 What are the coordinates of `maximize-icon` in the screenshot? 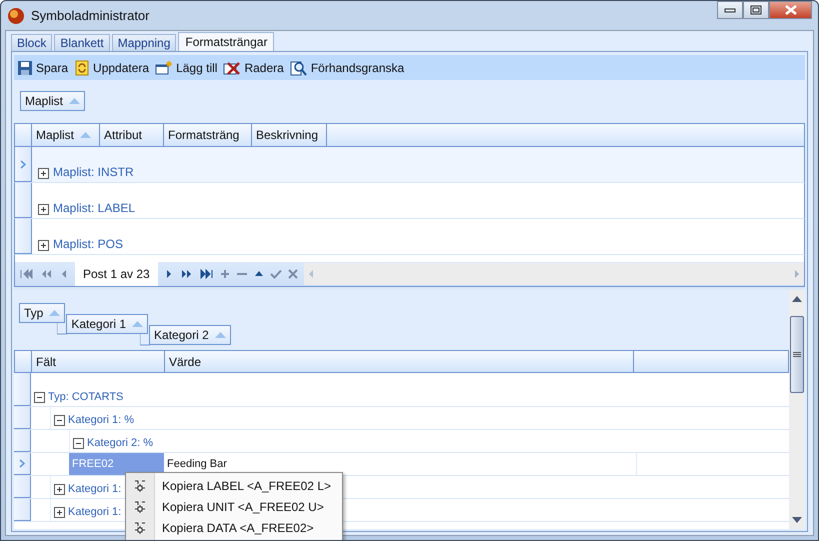 It's located at (756, 10).